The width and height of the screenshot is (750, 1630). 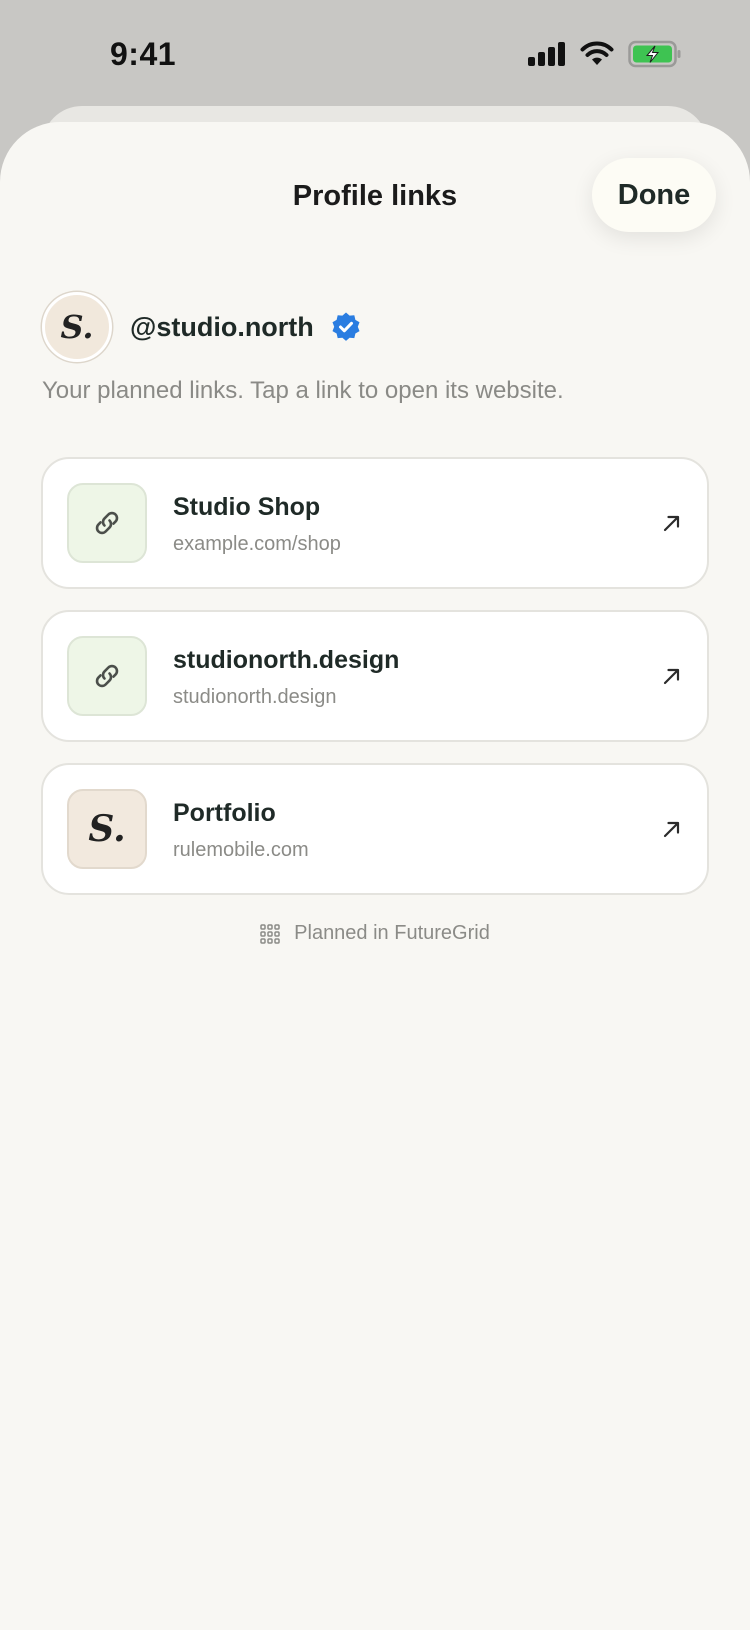 I want to click on link-title: Studio Shop, so click(x=247, y=507).